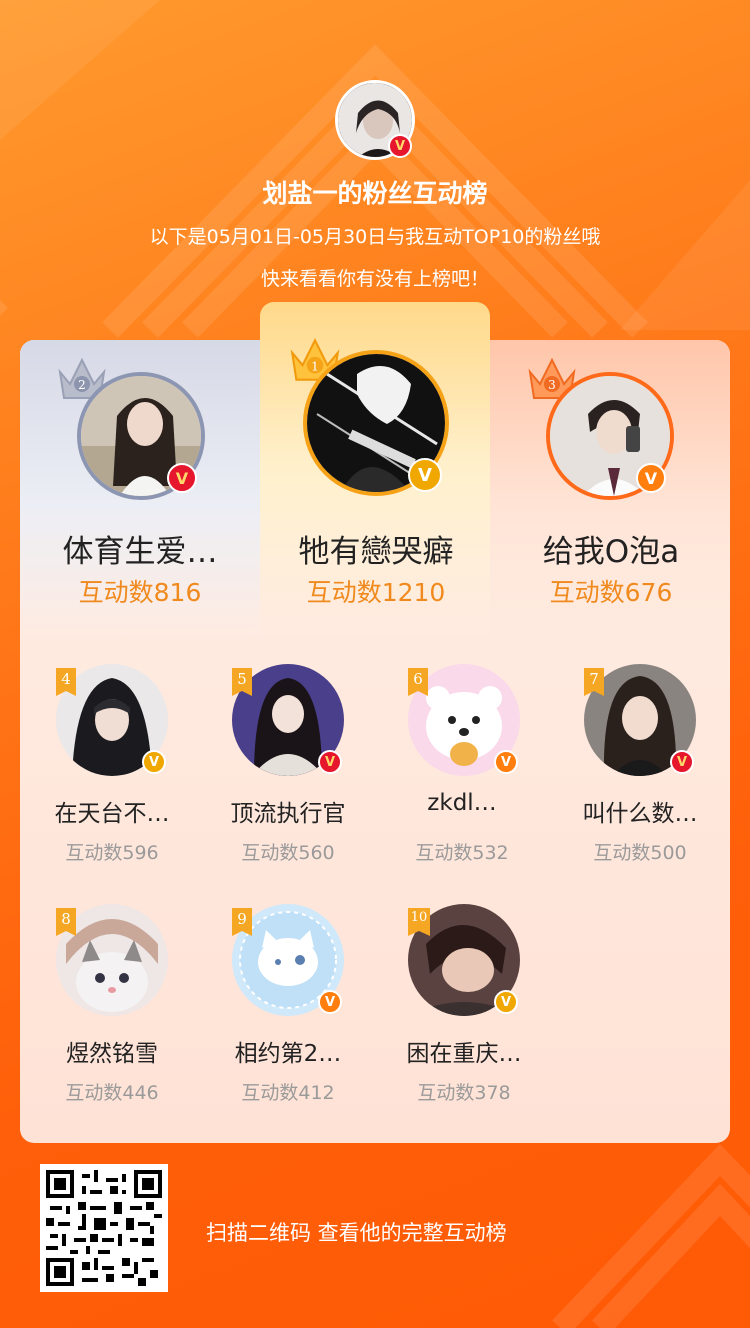  What do you see at coordinates (464, 1093) in the screenshot?
I see `list-score-rank-10: 互动数378` at bounding box center [464, 1093].